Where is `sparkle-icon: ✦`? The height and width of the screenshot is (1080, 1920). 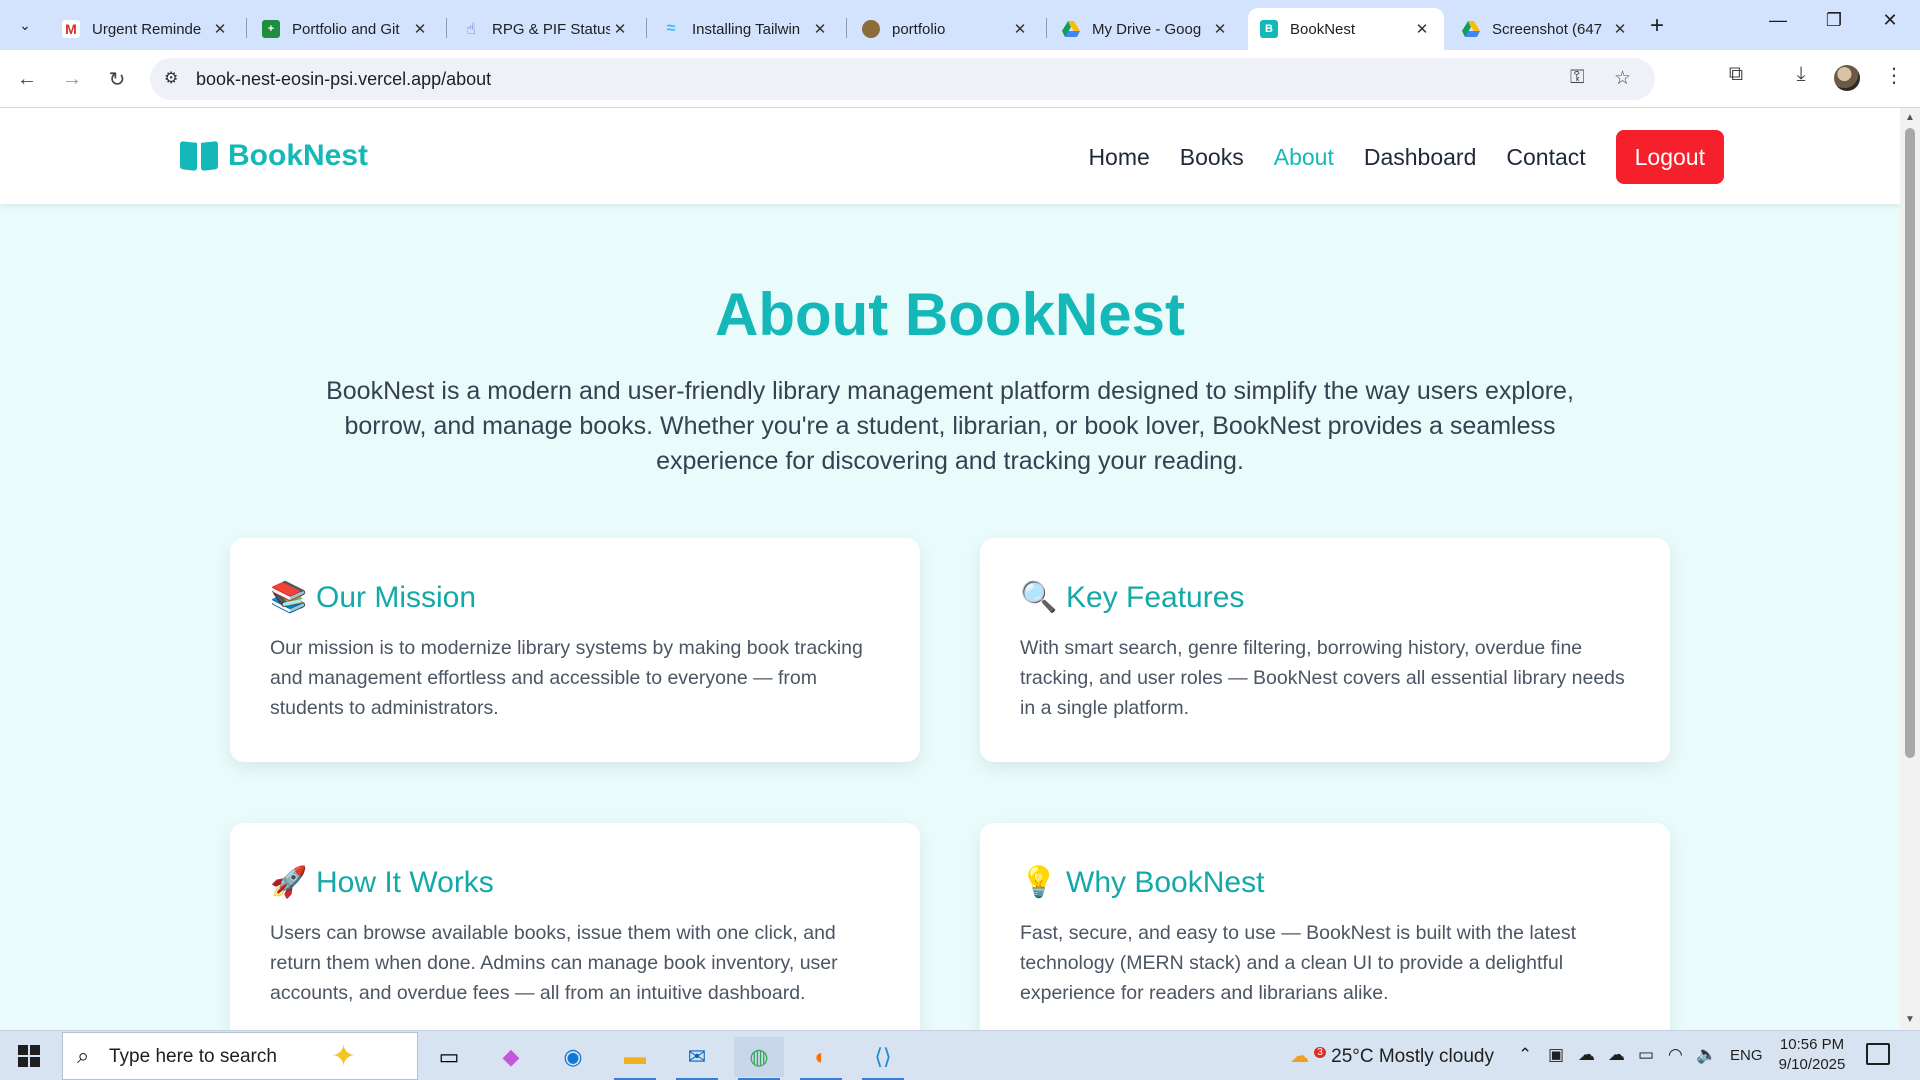 sparkle-icon: ✦ is located at coordinates (344, 1056).